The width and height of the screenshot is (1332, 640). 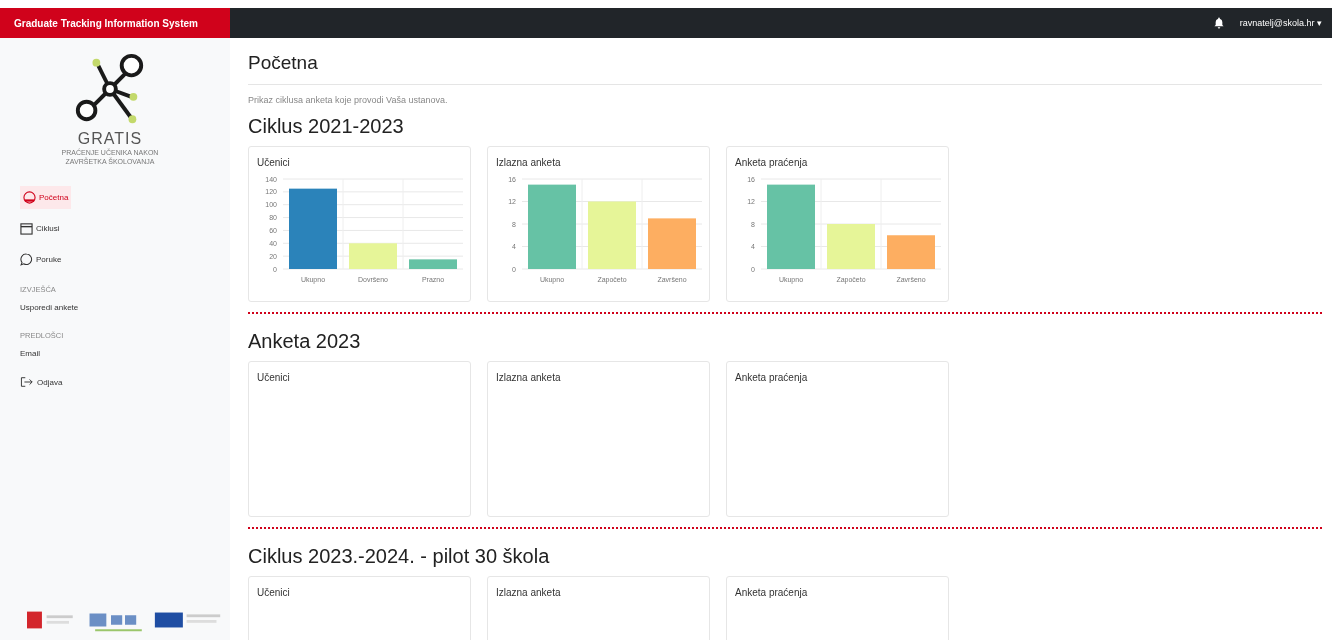 What do you see at coordinates (399, 556) in the screenshot?
I see `section-title: Ciklus 2023.-2024. - pilot 30 škola` at bounding box center [399, 556].